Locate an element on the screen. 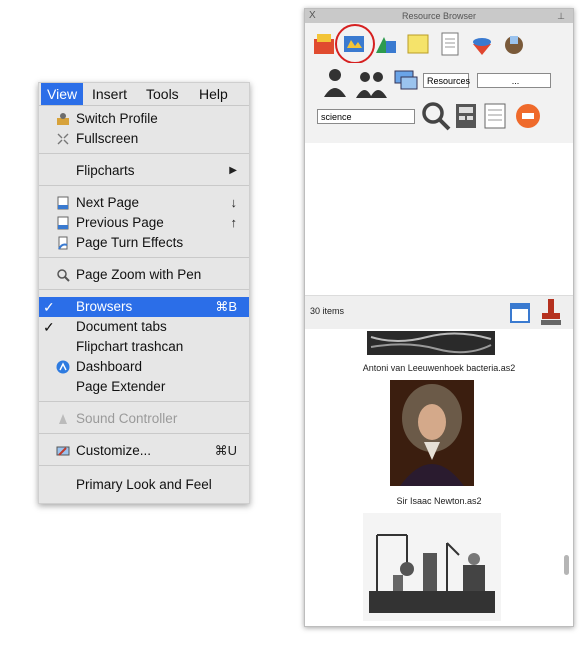 The height and width of the screenshot is (651, 584). menu-help: Help is located at coordinates (213, 94).